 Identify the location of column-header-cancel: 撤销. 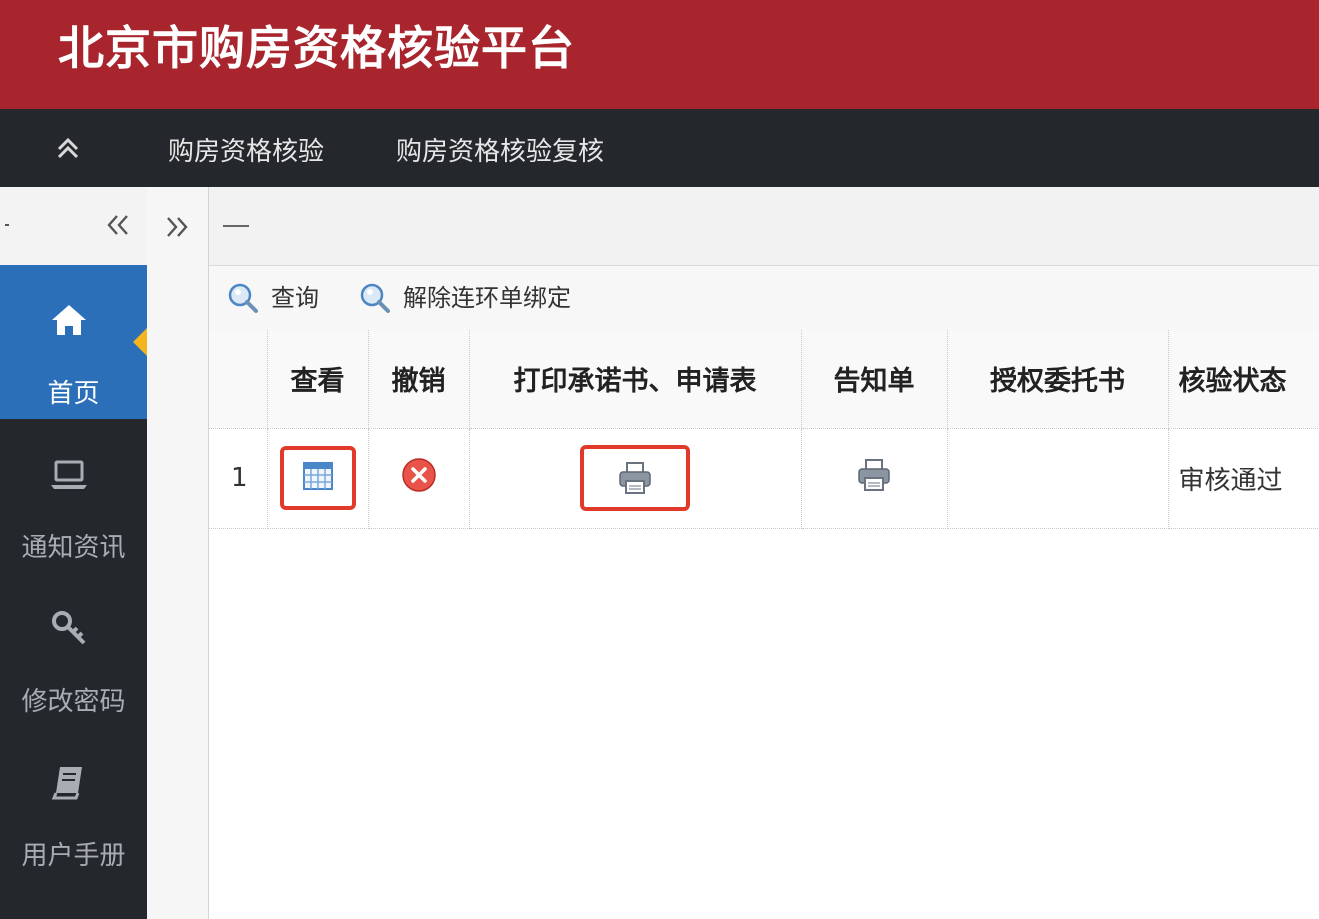
(419, 379).